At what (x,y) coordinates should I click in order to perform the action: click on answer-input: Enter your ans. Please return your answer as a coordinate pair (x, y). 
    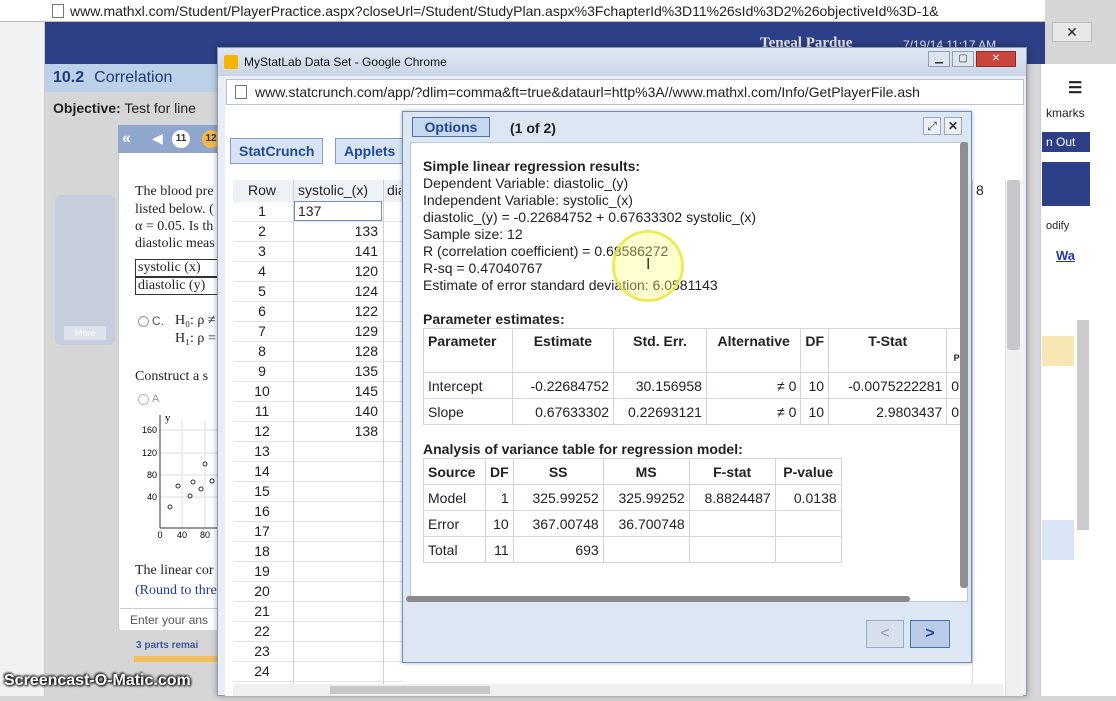
    Looking at the image, I should click on (170, 619).